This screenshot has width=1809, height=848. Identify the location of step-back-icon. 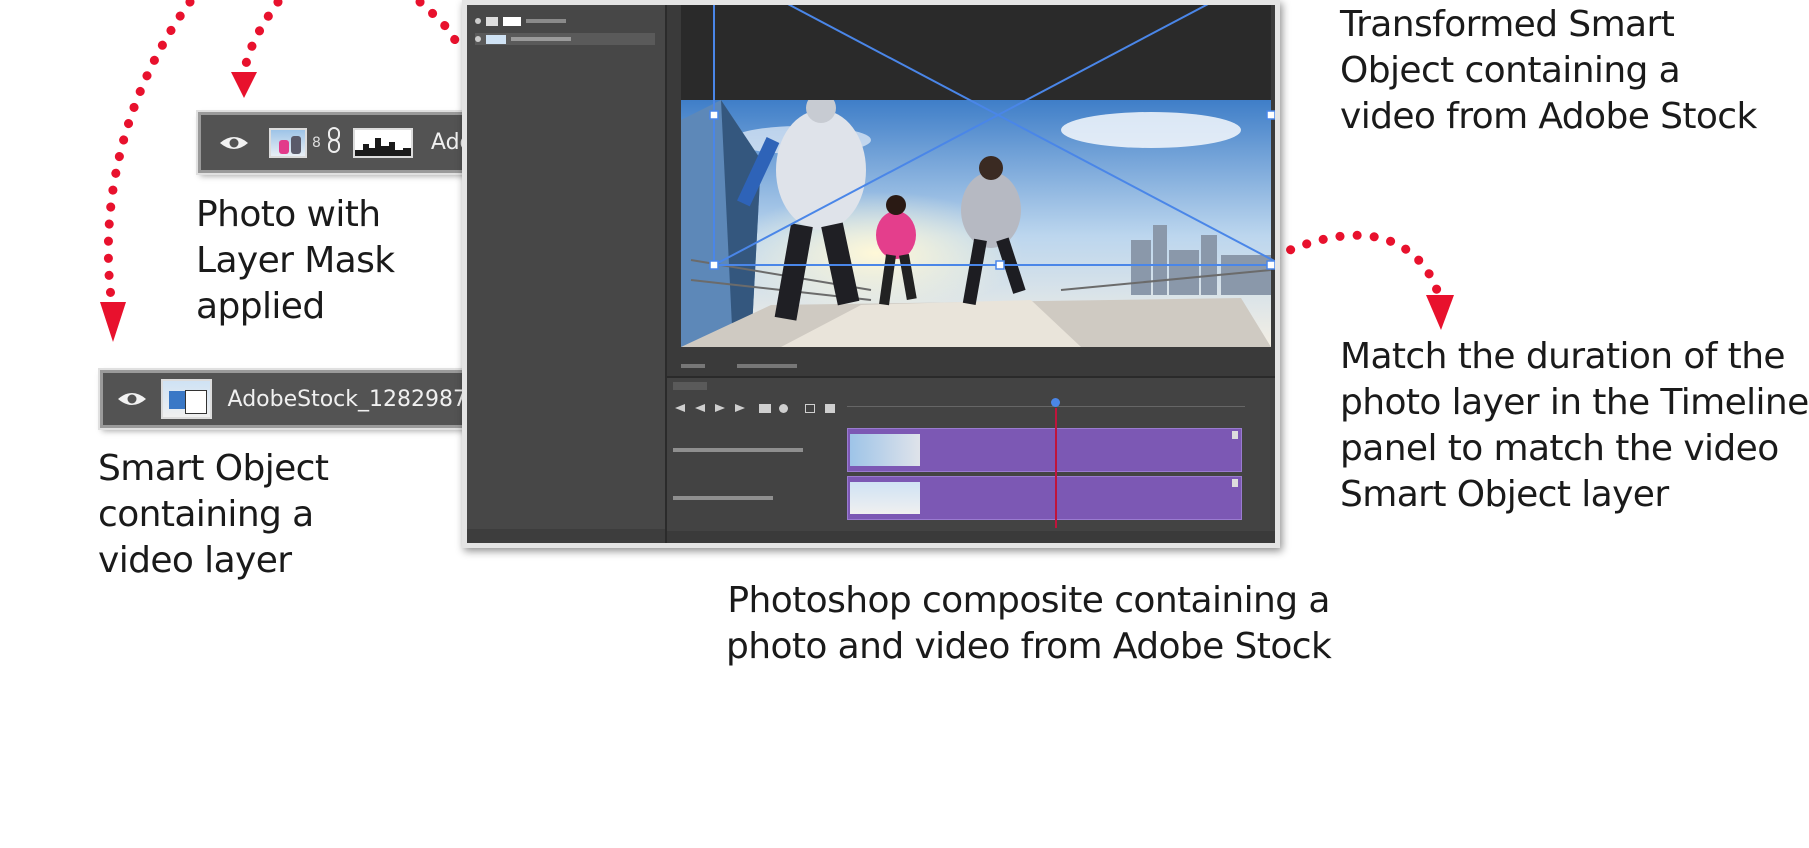
(700, 408).